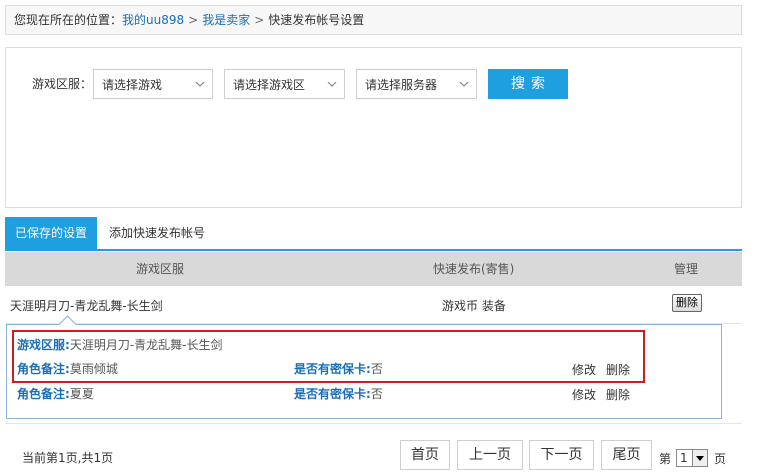  What do you see at coordinates (68, 20) in the screenshot?
I see `breadcrumb-prefix: 您现在所在的位置：` at bounding box center [68, 20].